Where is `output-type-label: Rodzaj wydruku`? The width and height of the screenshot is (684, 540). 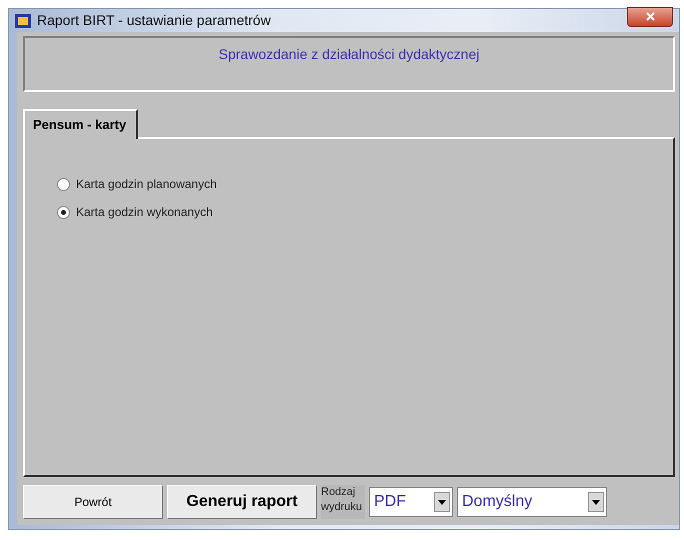
output-type-label: Rodzaj wydruku is located at coordinates (343, 502).